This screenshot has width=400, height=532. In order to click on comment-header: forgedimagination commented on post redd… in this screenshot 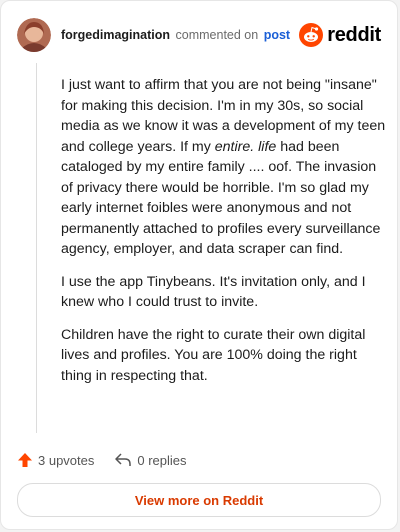, I will do `click(199, 35)`.